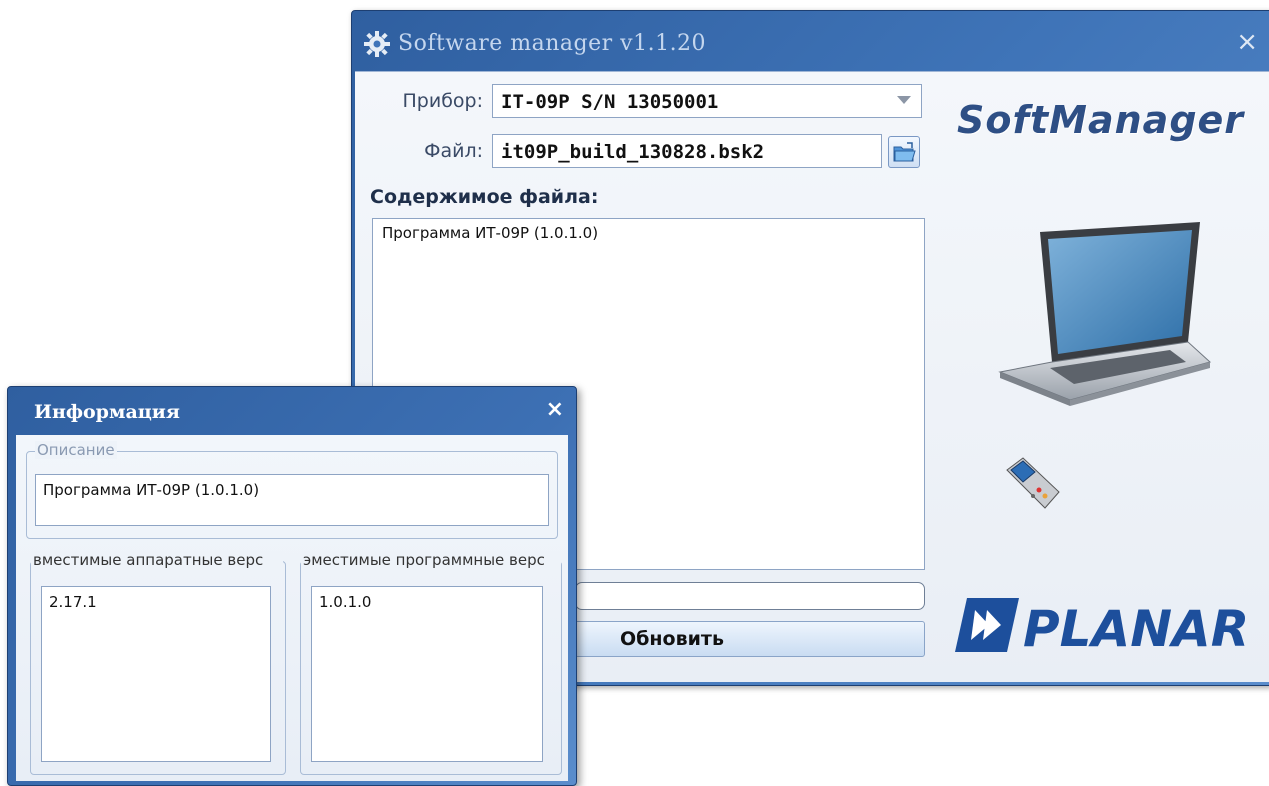 Image resolution: width=1269 pixels, height=786 pixels. Describe the element at coordinates (157, 560) in the screenshot. I see `hardware-versions-legend: вместимые аппаратные верс` at that location.